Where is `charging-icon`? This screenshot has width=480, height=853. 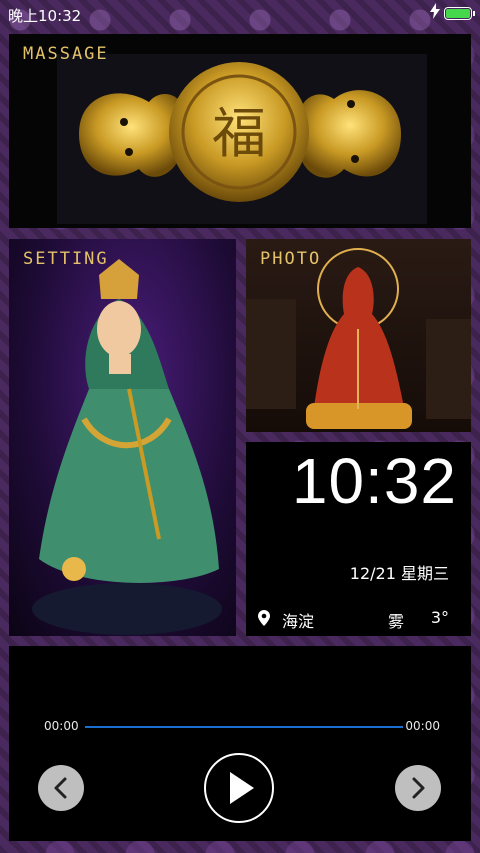
charging-icon is located at coordinates (435, 11).